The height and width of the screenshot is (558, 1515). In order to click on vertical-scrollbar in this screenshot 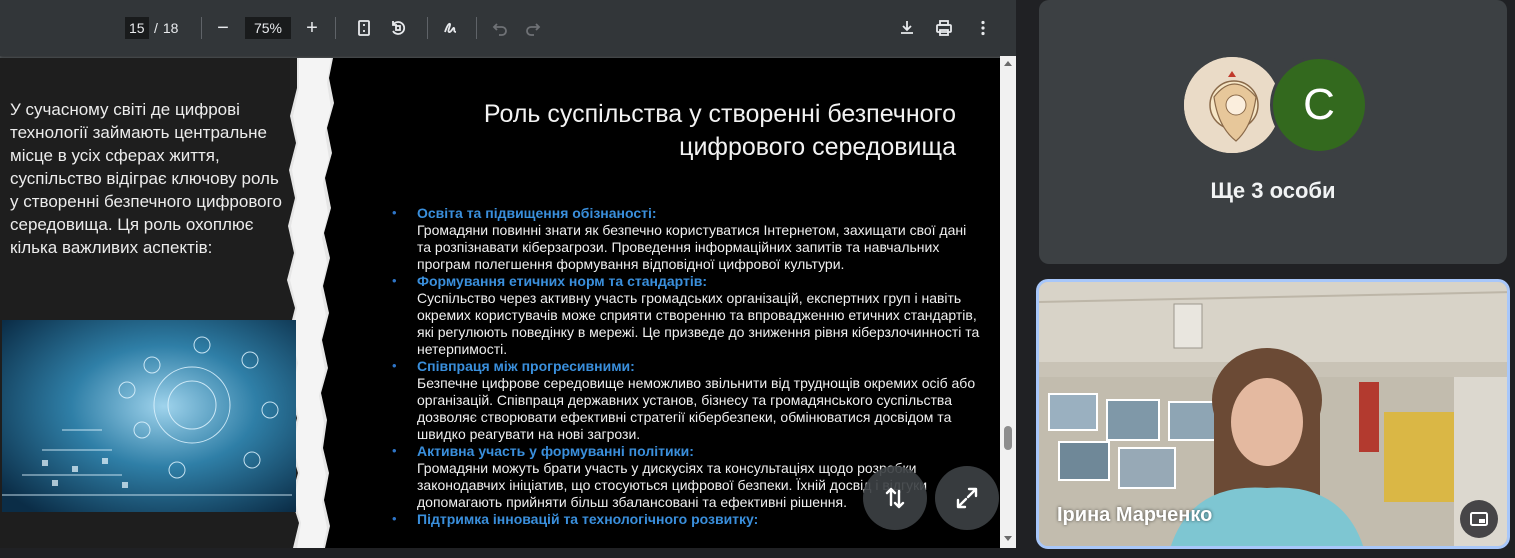, I will do `click(1008, 302)`.